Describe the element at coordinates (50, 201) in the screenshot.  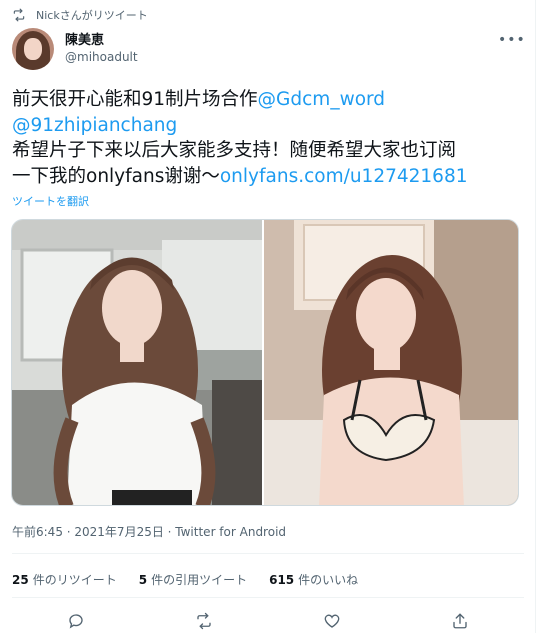
I see `translate-link: ツイートを翻訳` at that location.